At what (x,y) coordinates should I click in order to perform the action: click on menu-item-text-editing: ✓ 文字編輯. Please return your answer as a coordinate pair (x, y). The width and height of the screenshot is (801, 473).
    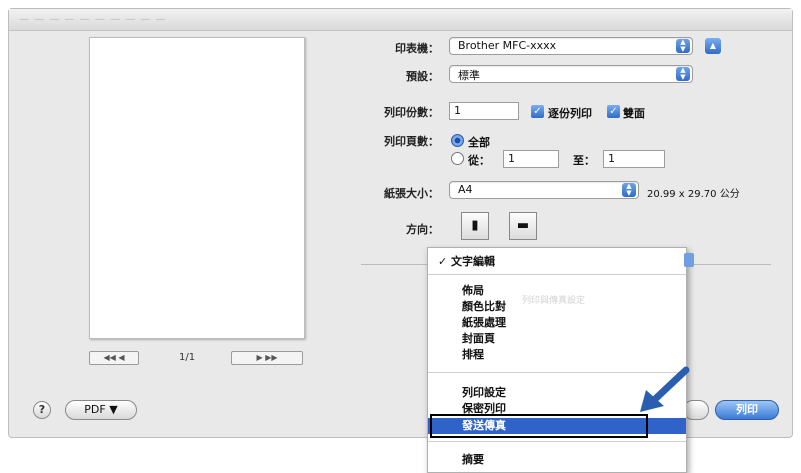
    Looking at the image, I should click on (557, 262).